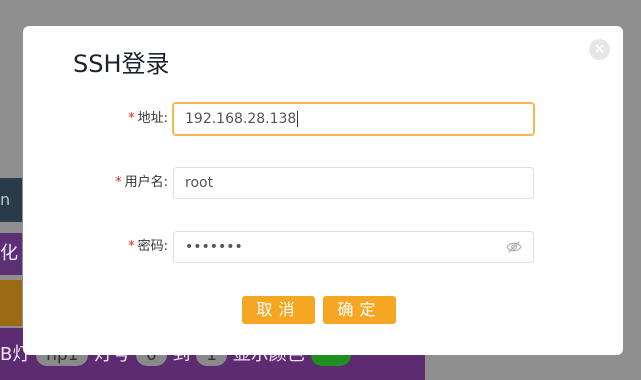  I want to click on password-value: •••••••, so click(214, 247).